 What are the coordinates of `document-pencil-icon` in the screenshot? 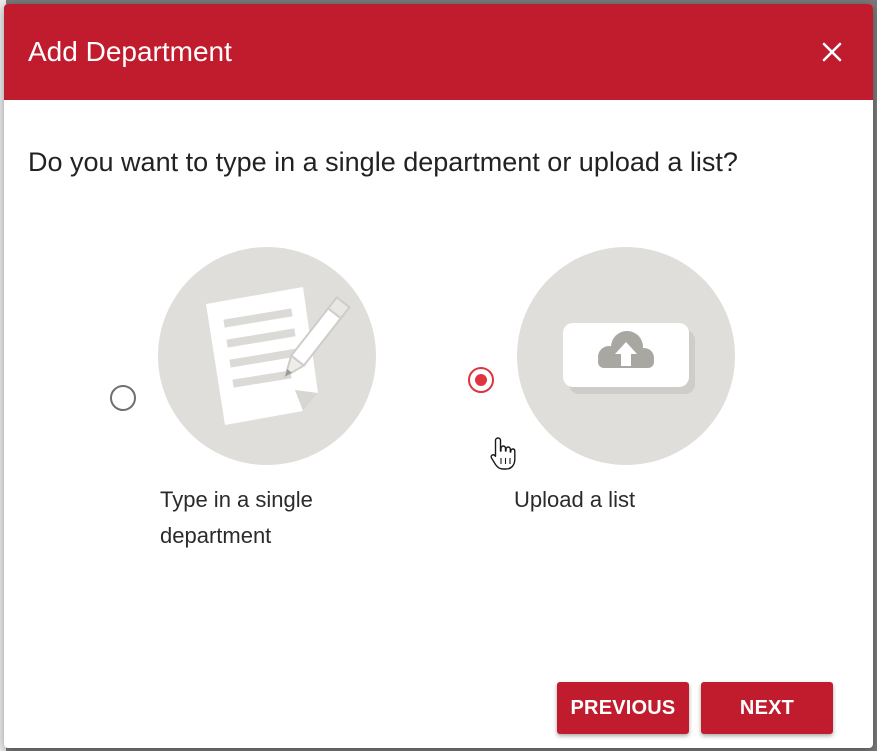 It's located at (267, 356).